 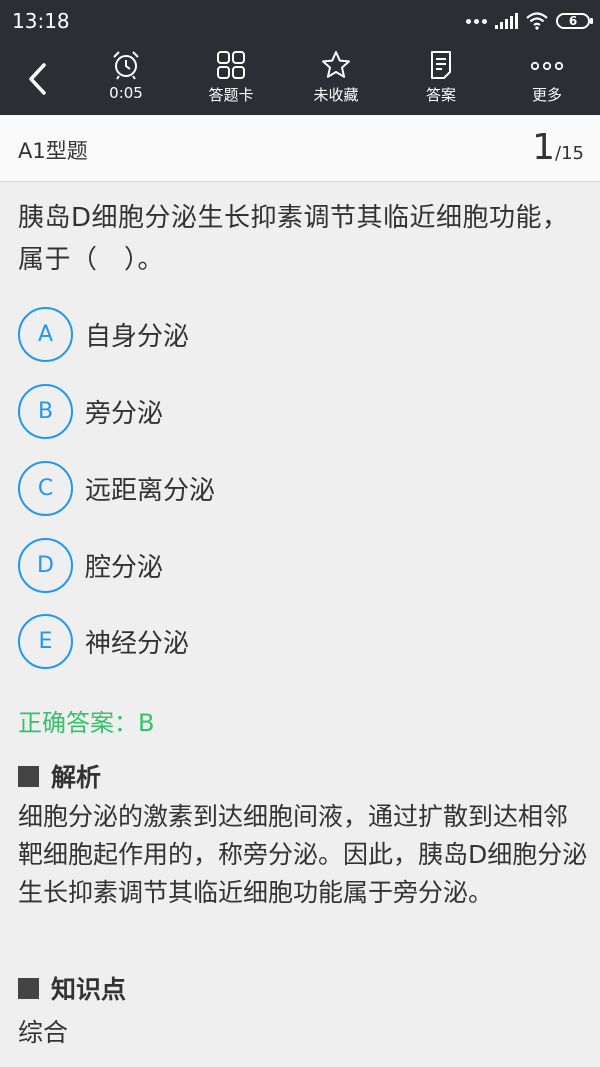 What do you see at coordinates (537, 21) in the screenshot?
I see `wifi-icon` at bounding box center [537, 21].